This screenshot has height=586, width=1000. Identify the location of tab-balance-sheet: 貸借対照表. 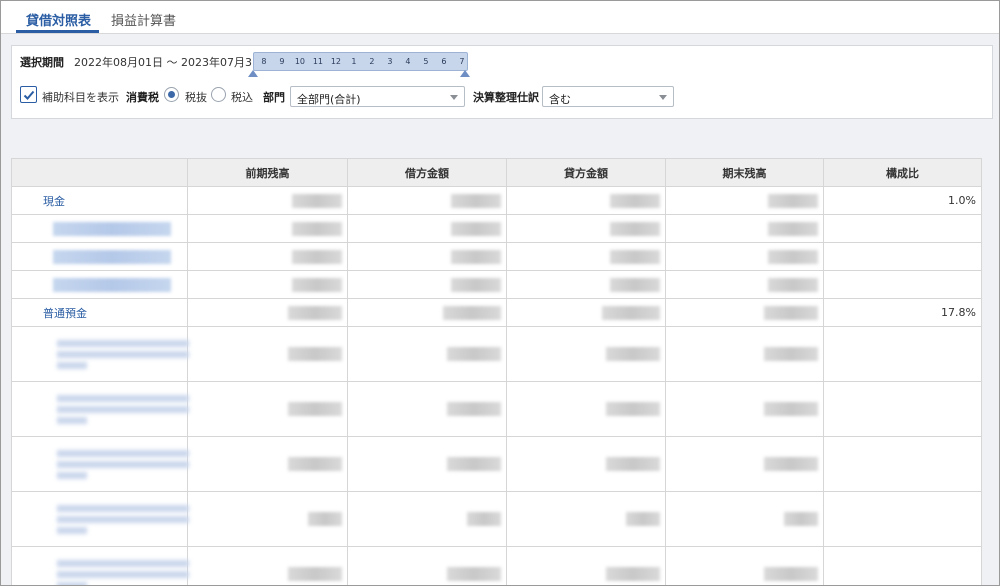
(58, 19).